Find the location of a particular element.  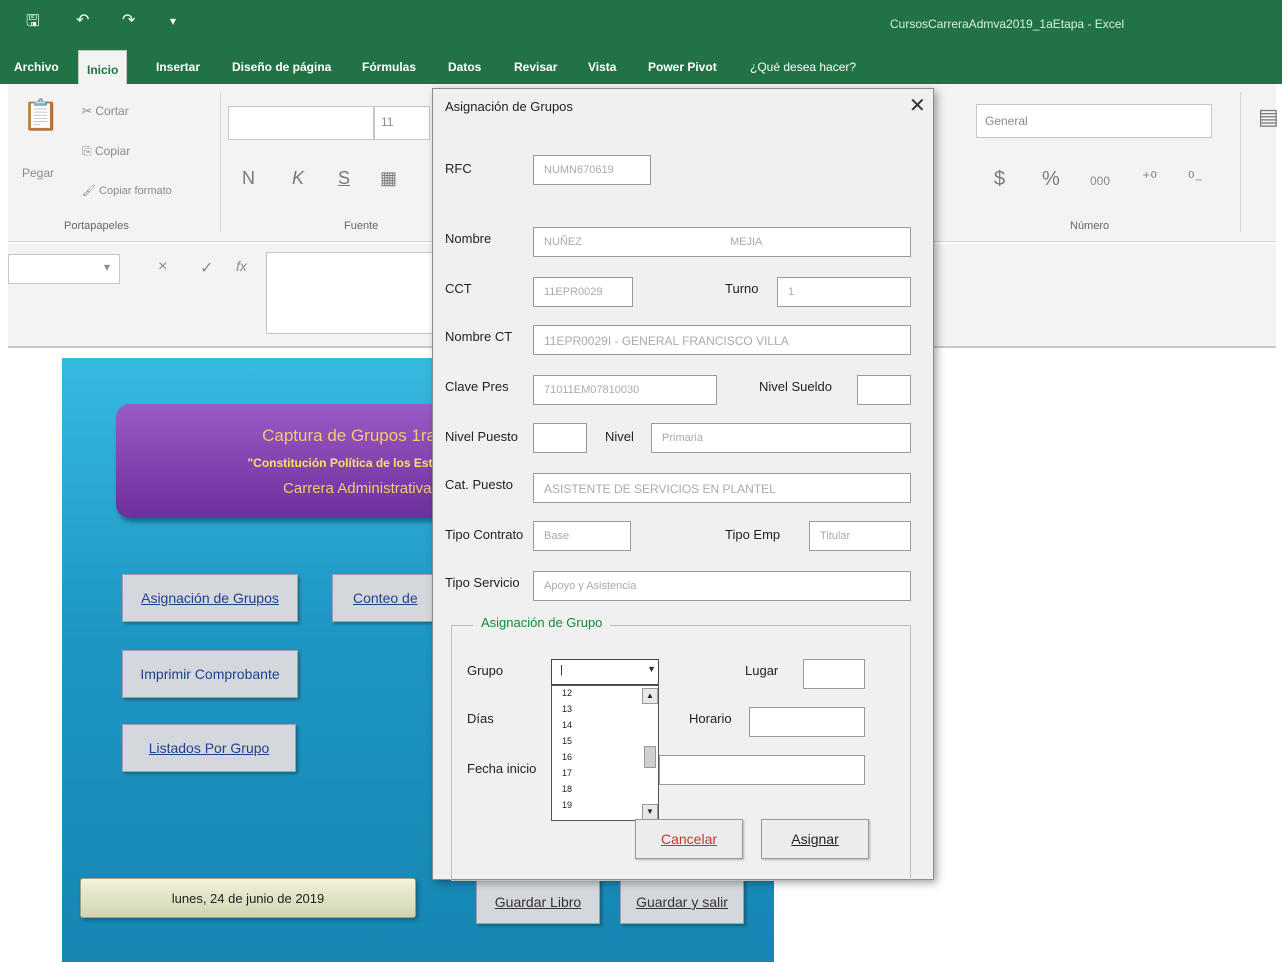

tab-datos: Datos is located at coordinates (464, 67).